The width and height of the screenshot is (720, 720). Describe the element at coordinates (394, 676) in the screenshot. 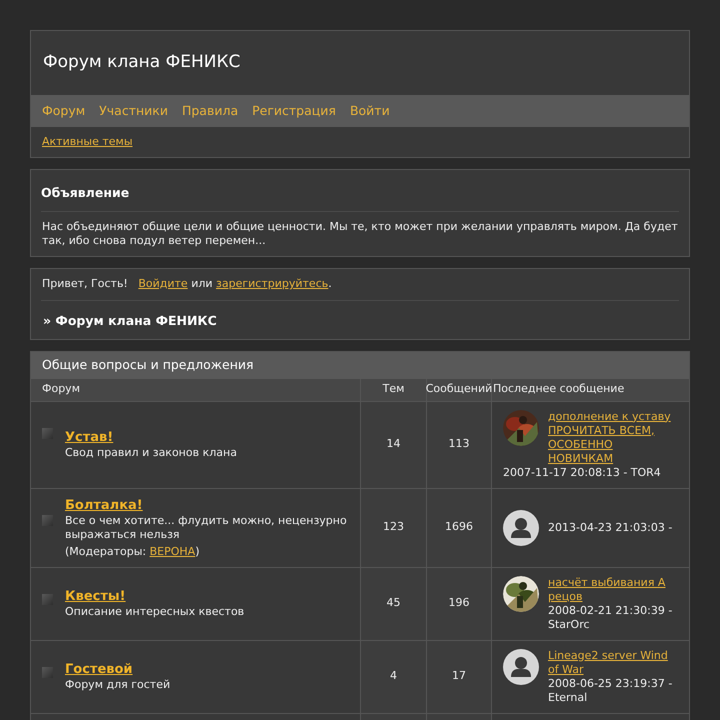

I see `topics-count: 4` at that location.